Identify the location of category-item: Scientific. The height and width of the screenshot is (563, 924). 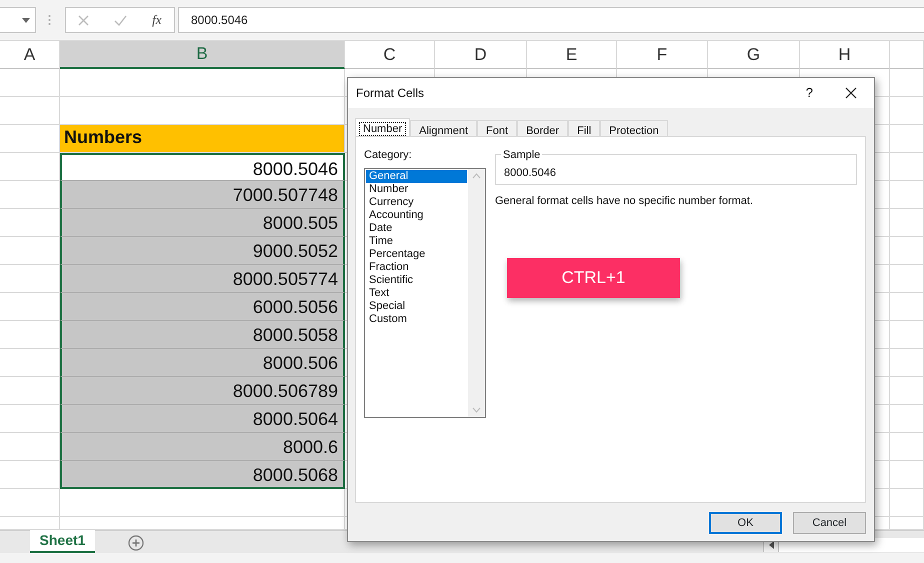
(416, 280).